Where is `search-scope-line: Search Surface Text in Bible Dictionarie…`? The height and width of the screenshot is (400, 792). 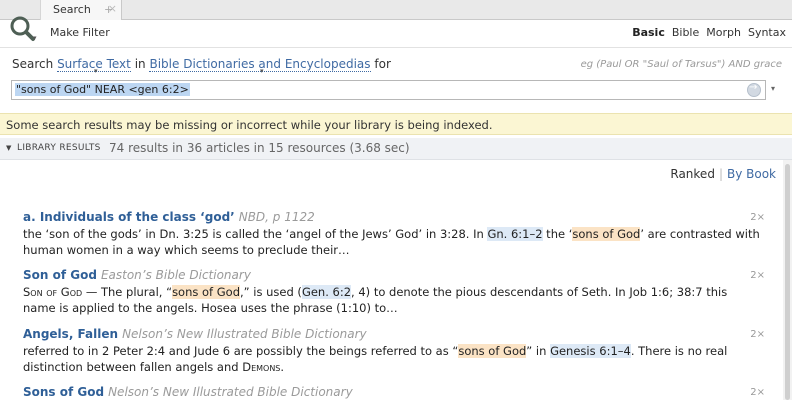
search-scope-line: Search Surface Text in Bible Dictionarie… is located at coordinates (201, 64).